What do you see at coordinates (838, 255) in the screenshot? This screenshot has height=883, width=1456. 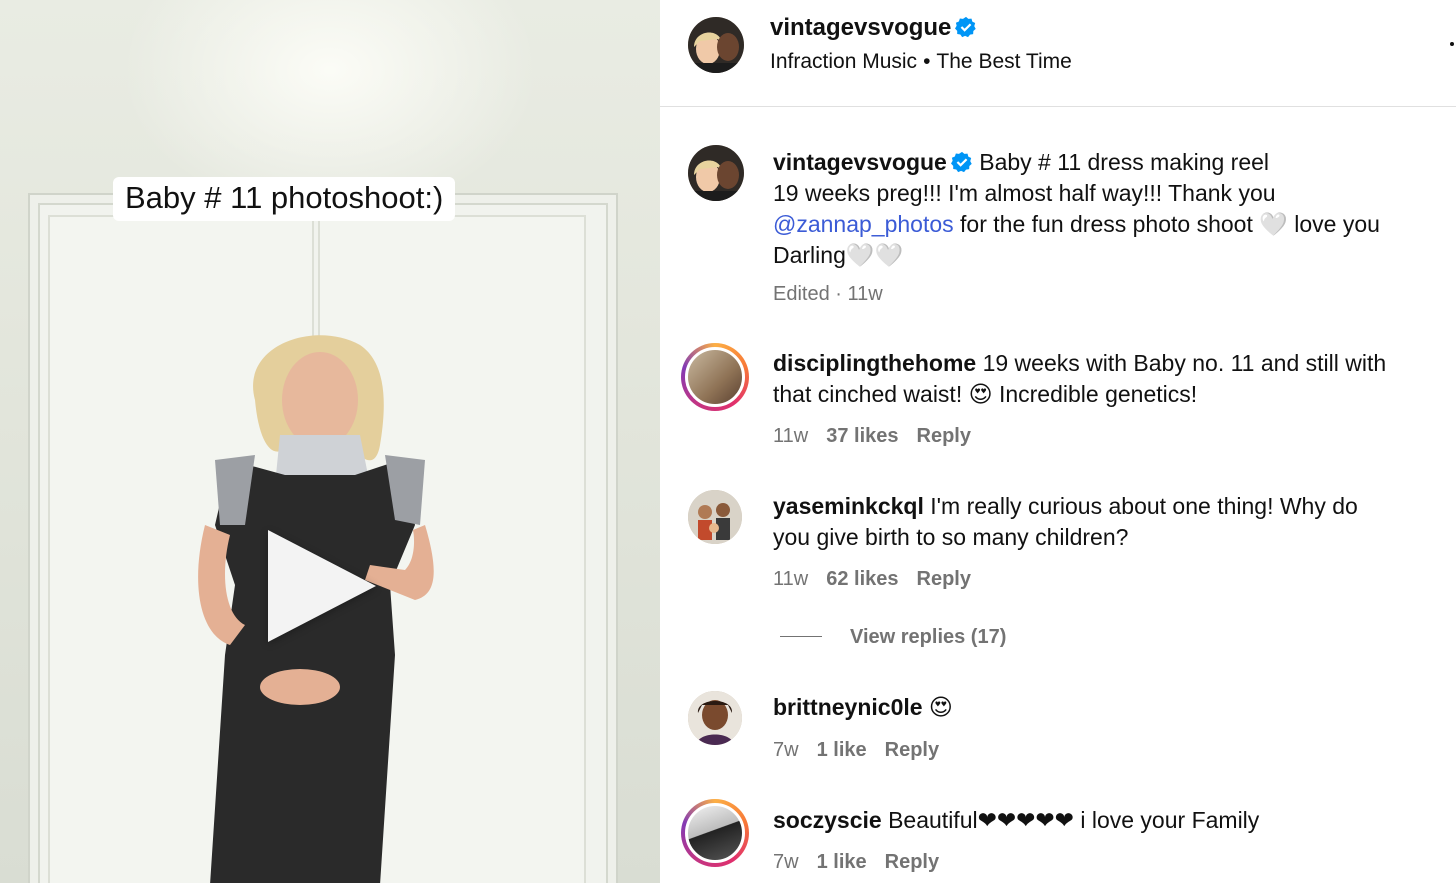 I see `caption-line4: Darling🤍🤍` at bounding box center [838, 255].